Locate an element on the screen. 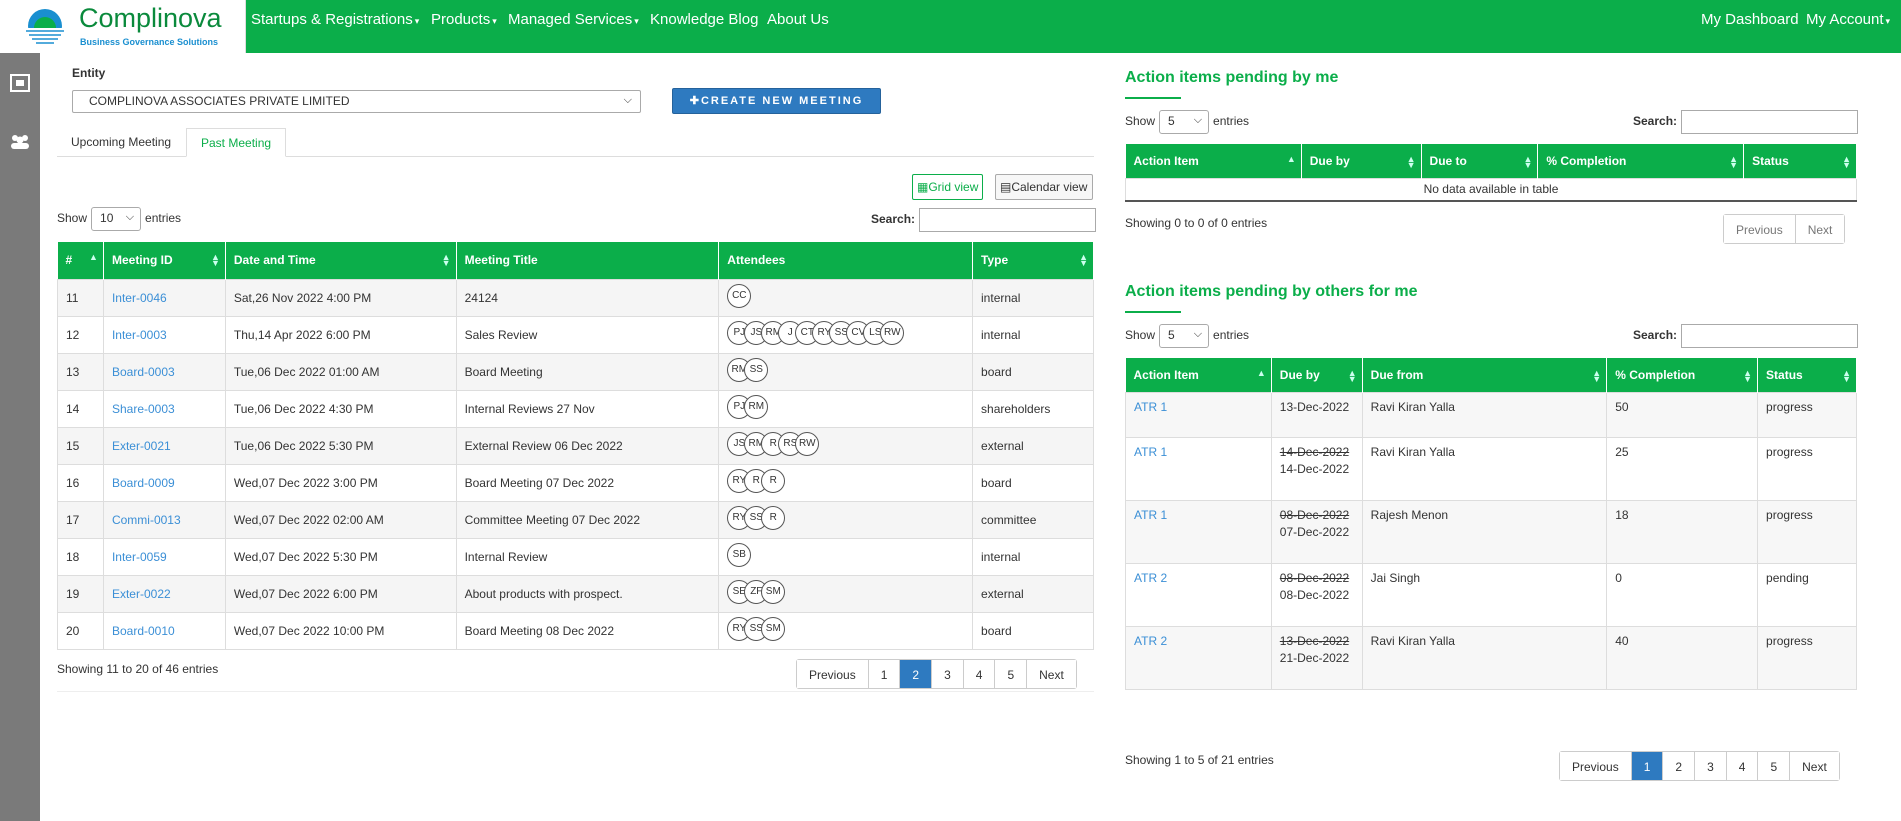  nav-label: My Dashboard is located at coordinates (1750, 19).